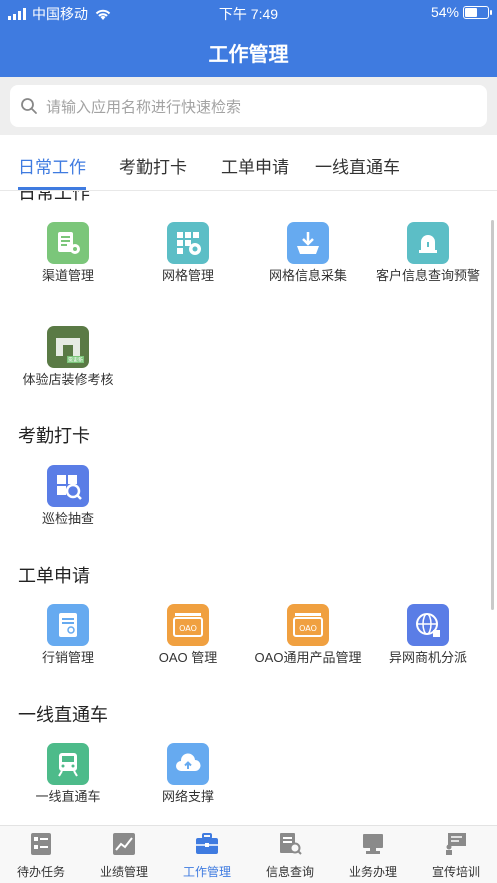 The image size is (497, 883). I want to click on tab-daily: 日常工作, so click(52, 165).